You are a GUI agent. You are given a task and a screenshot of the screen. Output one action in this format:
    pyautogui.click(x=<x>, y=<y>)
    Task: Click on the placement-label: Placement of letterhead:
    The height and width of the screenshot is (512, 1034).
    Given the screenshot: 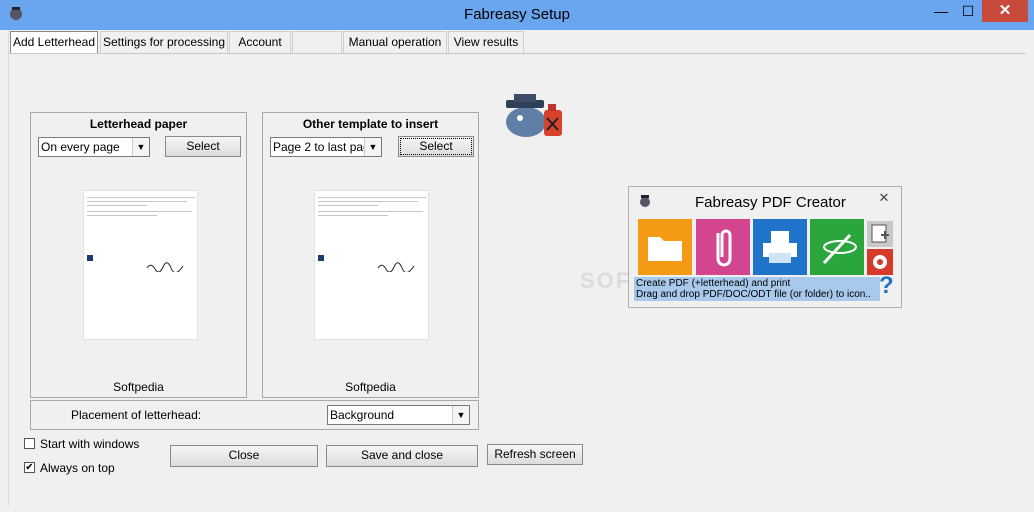 What is the action you would take?
    pyautogui.click(x=136, y=415)
    